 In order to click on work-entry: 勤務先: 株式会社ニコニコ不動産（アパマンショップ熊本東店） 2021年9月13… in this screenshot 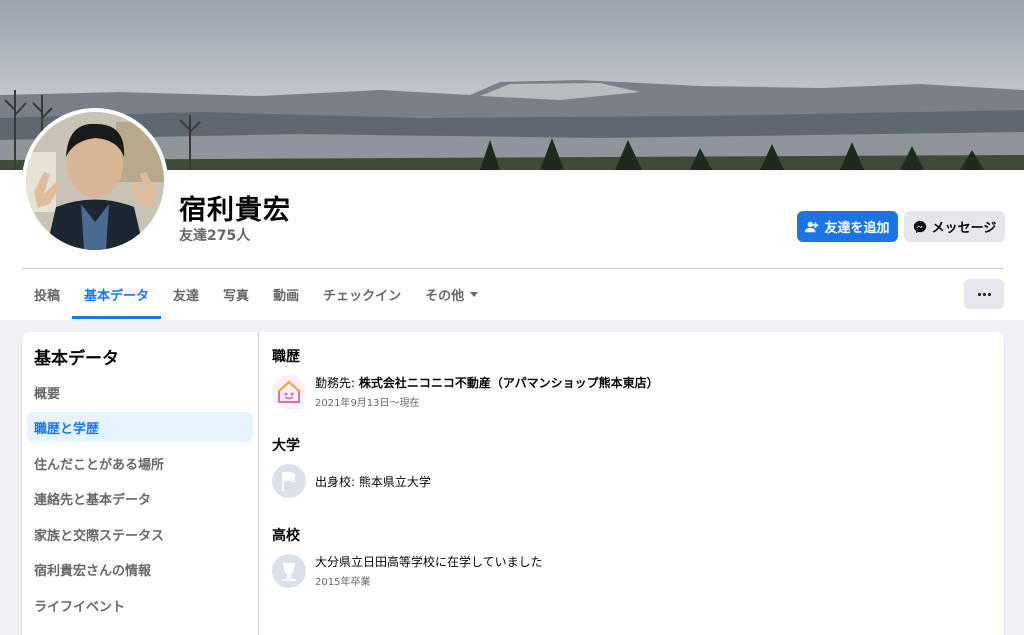, I will do `click(465, 391)`.